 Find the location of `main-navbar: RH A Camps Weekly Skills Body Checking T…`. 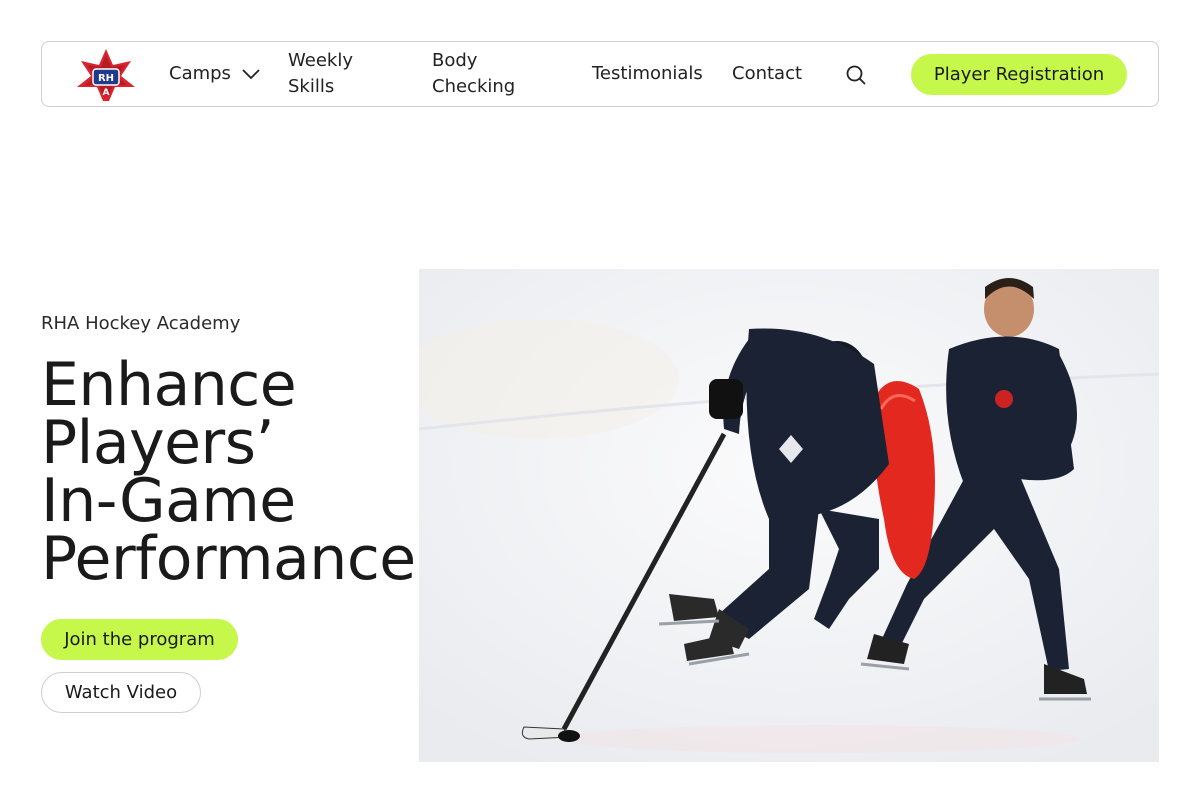

main-navbar: RH A Camps Weekly Skills Body Checking T… is located at coordinates (600, 74).